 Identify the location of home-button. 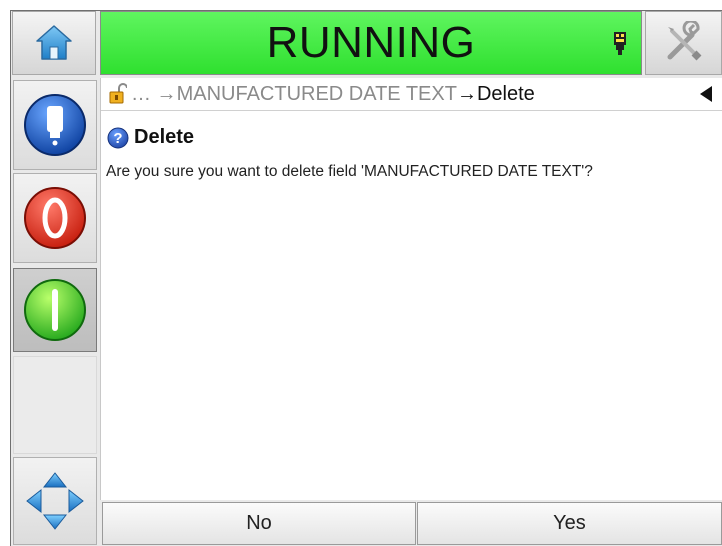
(54, 43).